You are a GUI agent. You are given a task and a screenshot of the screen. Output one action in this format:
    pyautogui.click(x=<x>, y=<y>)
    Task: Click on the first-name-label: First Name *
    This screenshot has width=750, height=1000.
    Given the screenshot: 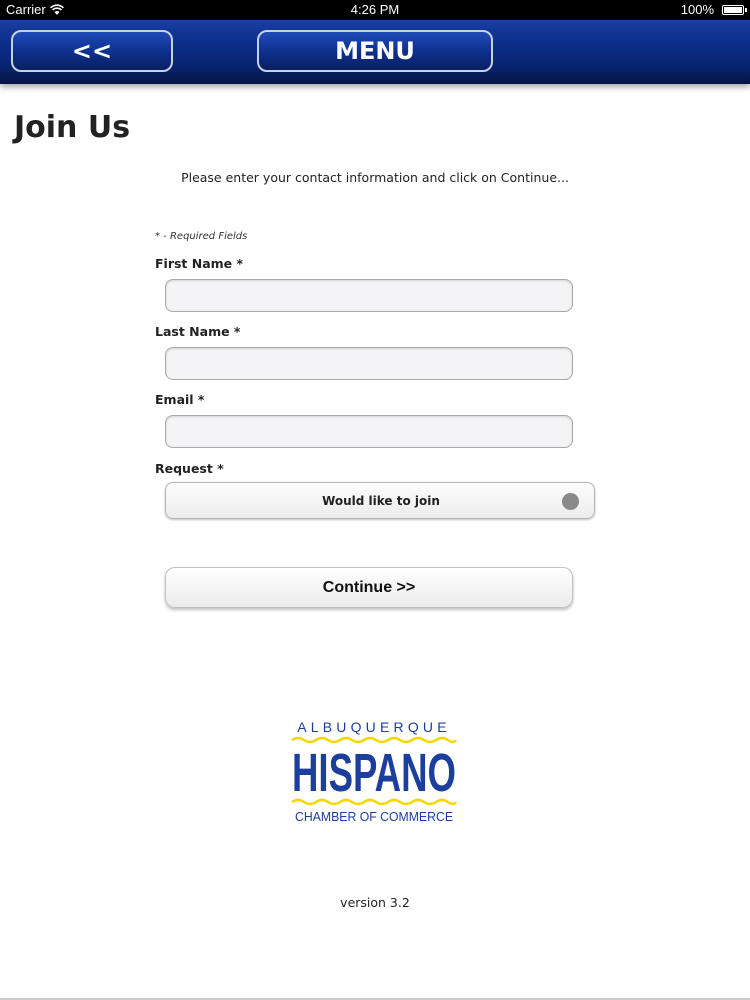 What is the action you would take?
    pyautogui.click(x=199, y=263)
    